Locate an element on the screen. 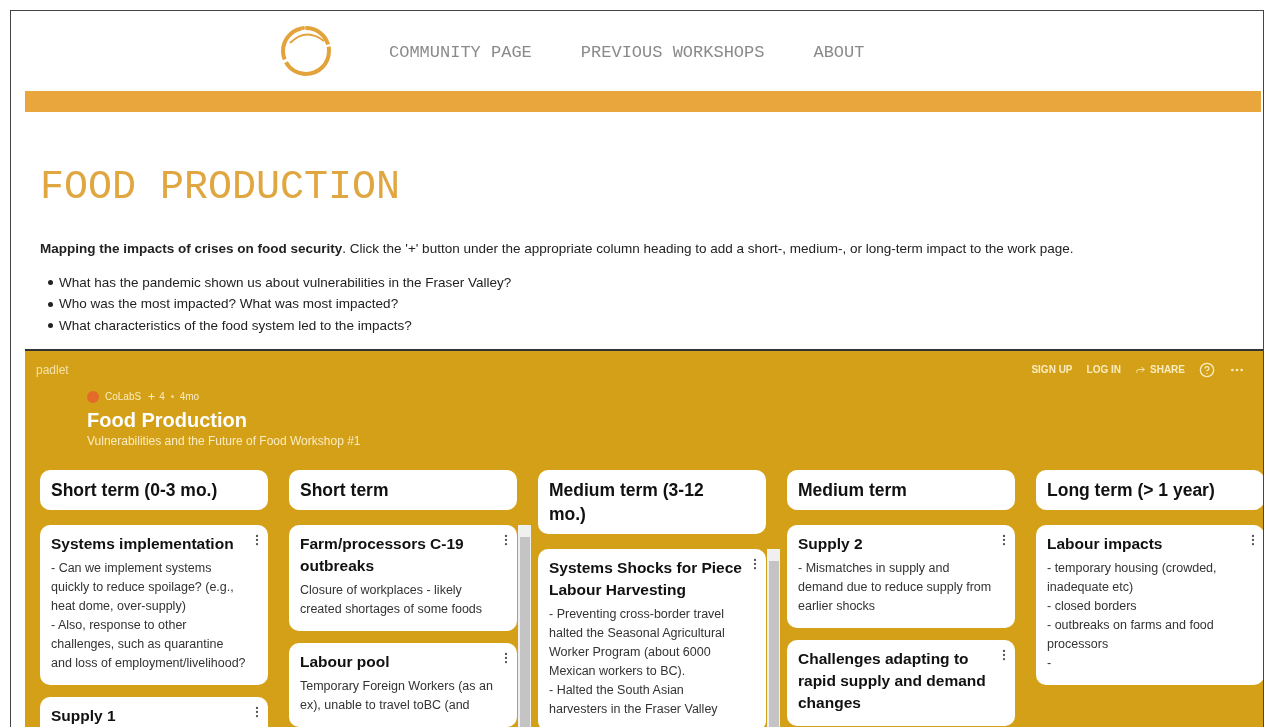 The width and height of the screenshot is (1268, 727). share-icon is located at coordinates (1140, 369).